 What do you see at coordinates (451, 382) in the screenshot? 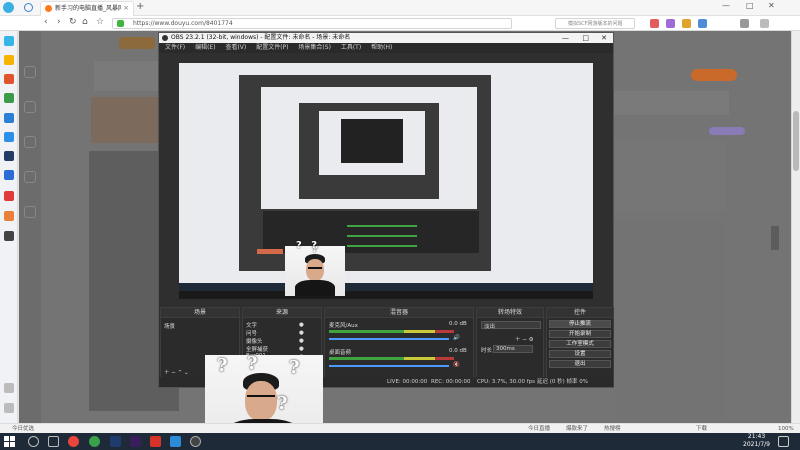
I see `status-rec: REC: 00:00:00` at bounding box center [451, 382].